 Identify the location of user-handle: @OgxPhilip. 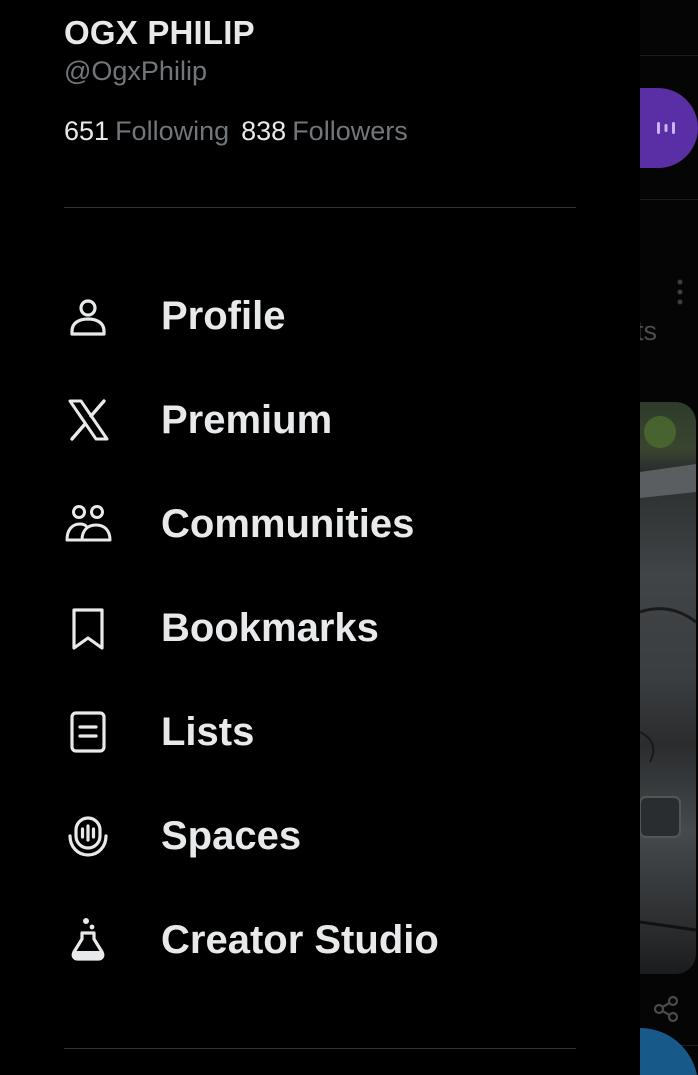
(135, 71).